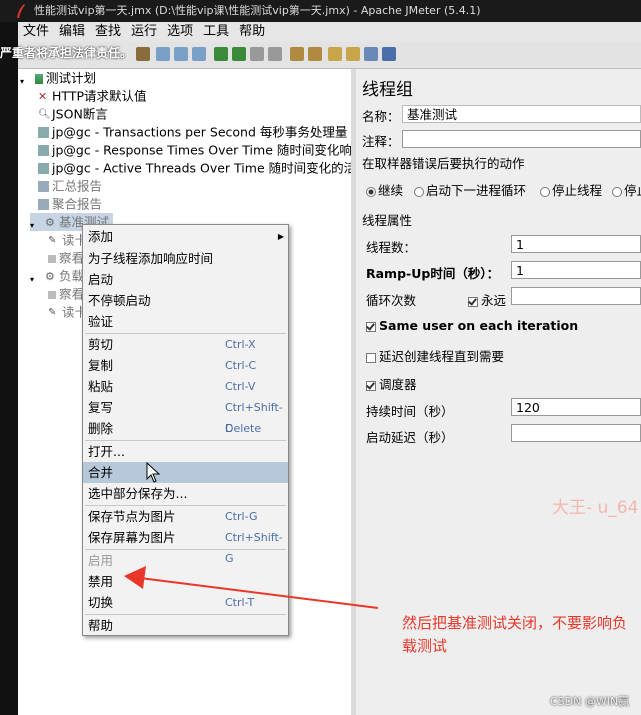  Describe the element at coordinates (153, 472) in the screenshot. I see `mouse-cursor-icon` at that location.